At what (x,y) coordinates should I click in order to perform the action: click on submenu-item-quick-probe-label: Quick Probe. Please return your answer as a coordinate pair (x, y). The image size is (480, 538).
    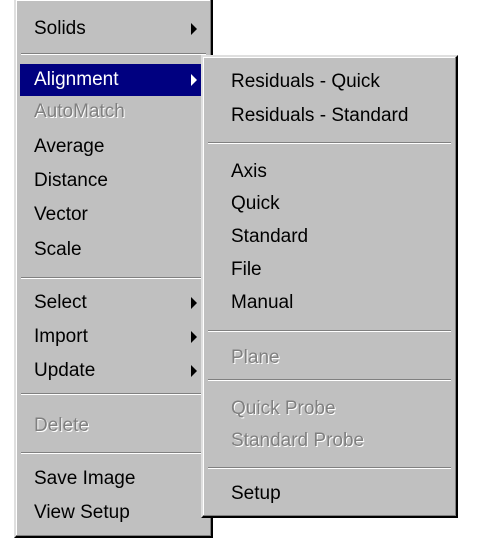
    Looking at the image, I should click on (283, 408).